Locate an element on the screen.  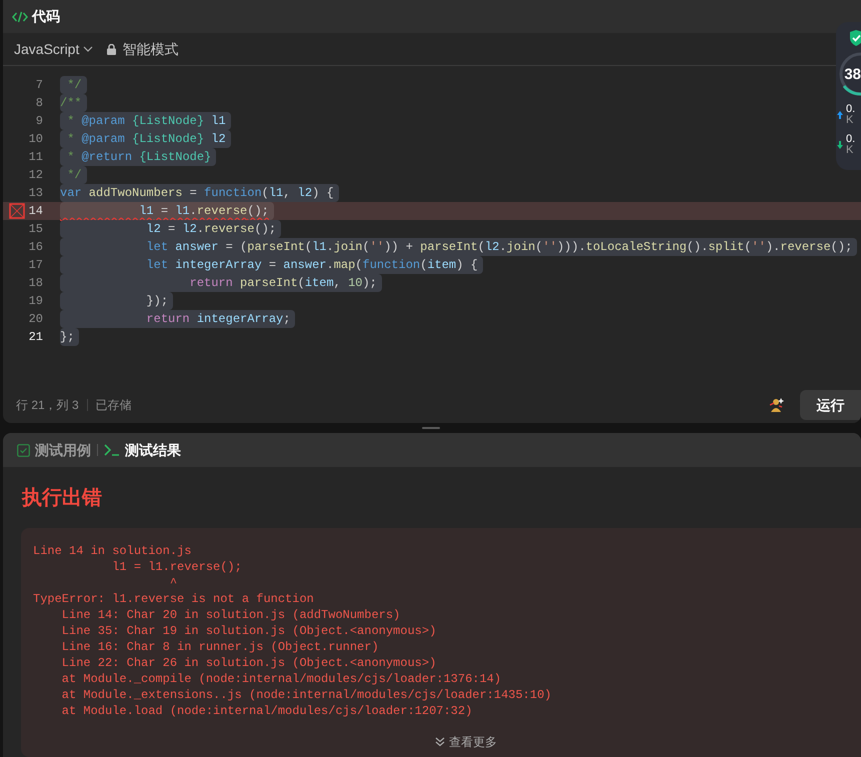
line-number: 10 is located at coordinates (35, 139).